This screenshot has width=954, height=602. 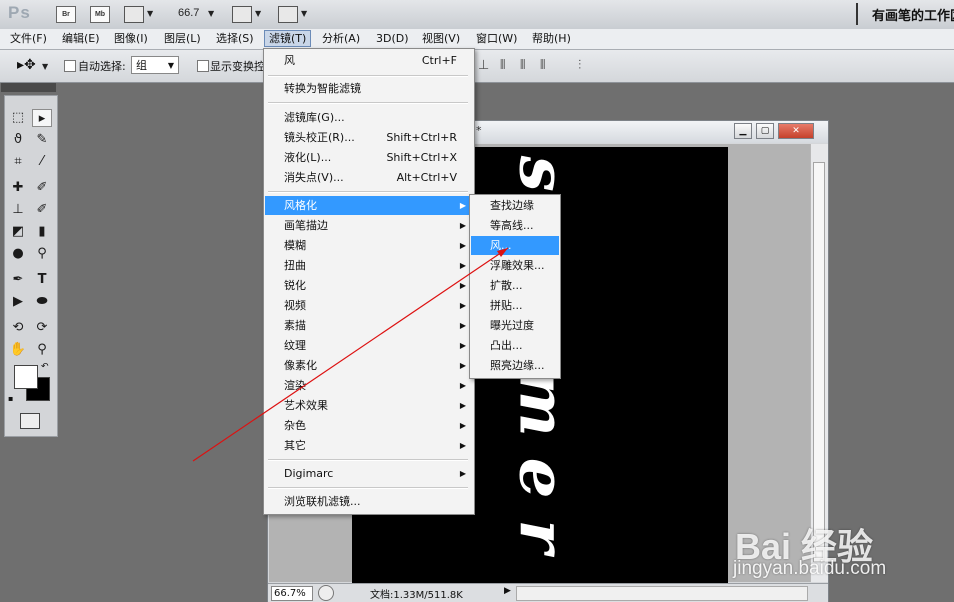 I want to click on annotation-arrow, so click(x=350, y=354).